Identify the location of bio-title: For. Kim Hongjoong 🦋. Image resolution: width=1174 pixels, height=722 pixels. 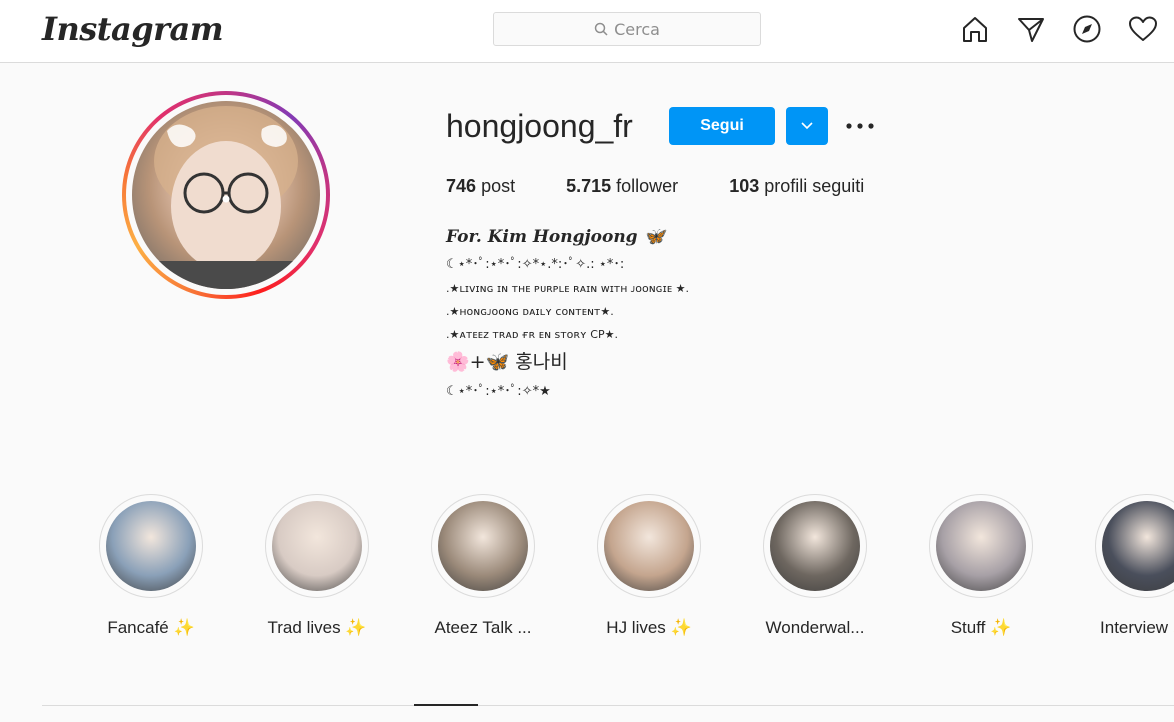
(555, 237).